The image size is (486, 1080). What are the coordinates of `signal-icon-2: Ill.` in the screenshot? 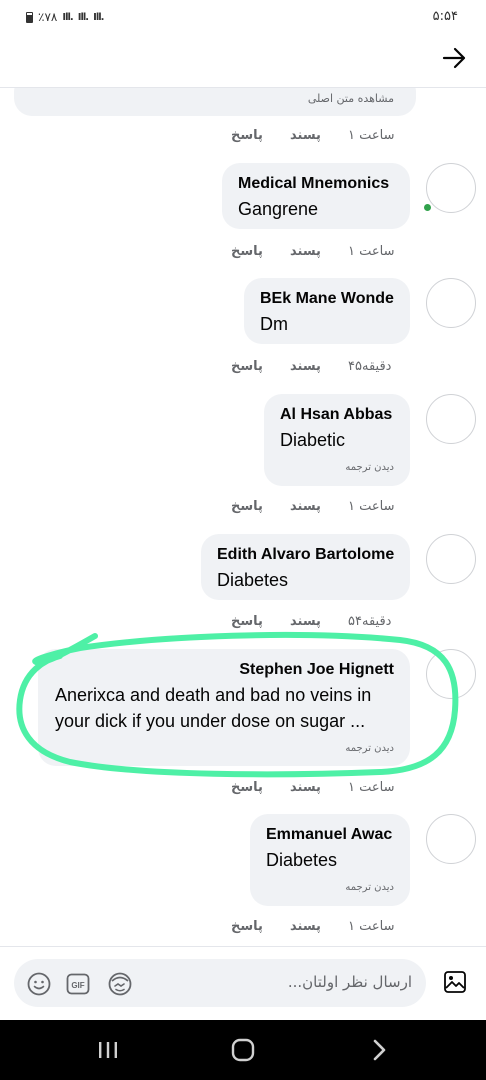 It's located at (98, 17).